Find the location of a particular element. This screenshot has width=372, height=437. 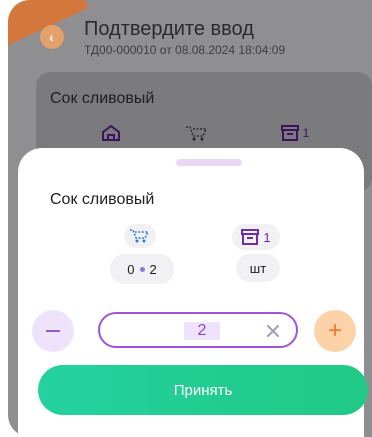

unit-chip: шт is located at coordinates (258, 268).